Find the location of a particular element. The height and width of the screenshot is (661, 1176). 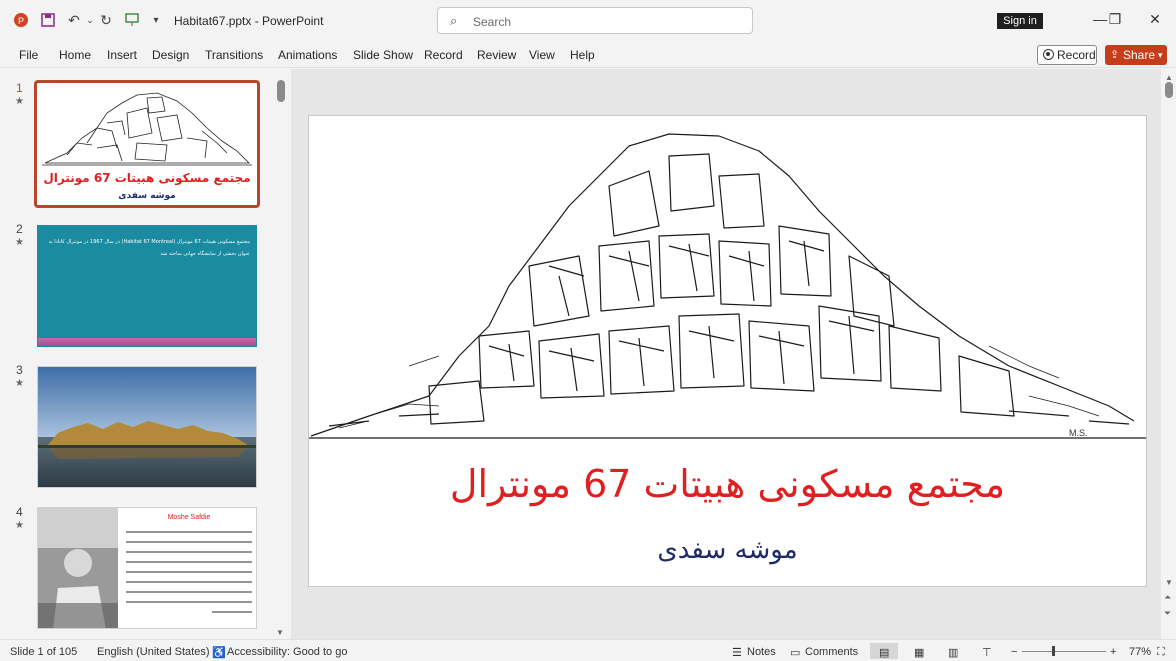

habitat-photo-thumbnail is located at coordinates (147, 427).